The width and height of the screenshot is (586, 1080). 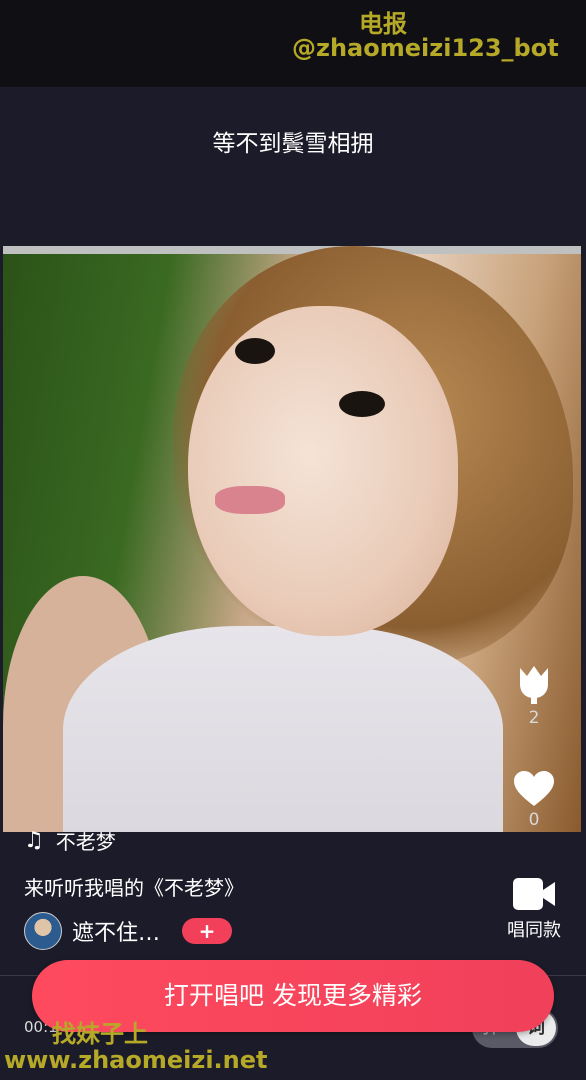 I want to click on flower-icon, so click(x=534, y=685).